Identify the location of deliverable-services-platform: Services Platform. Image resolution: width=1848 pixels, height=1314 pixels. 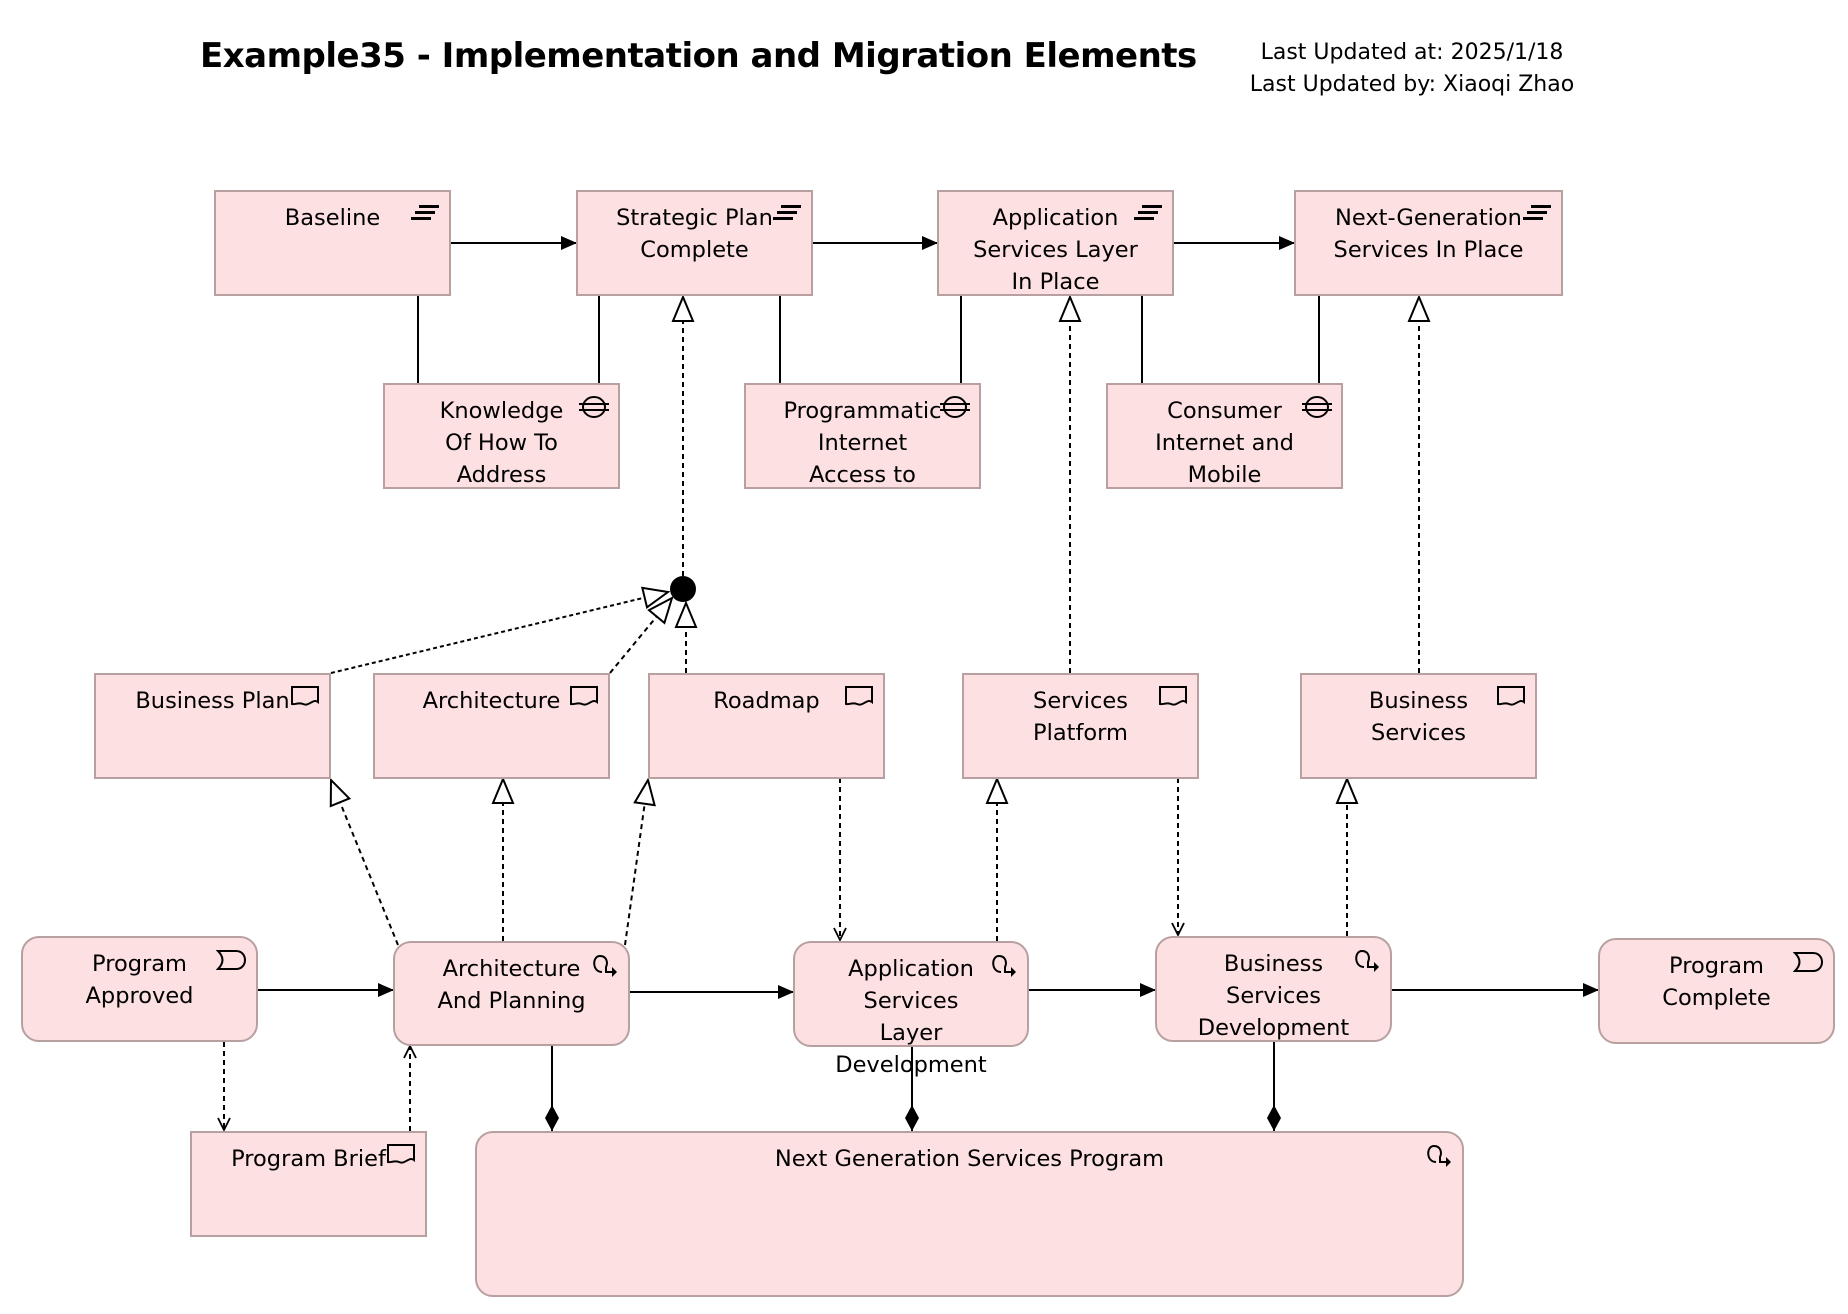
(1080, 726).